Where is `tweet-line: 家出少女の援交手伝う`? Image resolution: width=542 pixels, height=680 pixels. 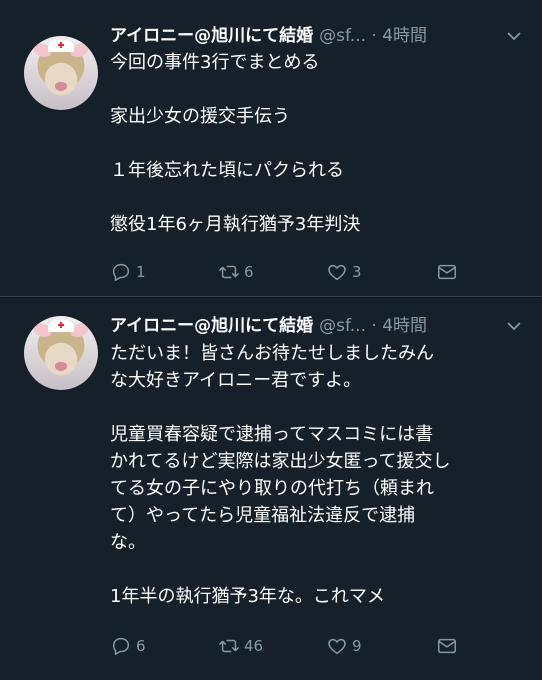 tweet-line: 家出少女の援交手伝う is located at coordinates (200, 116).